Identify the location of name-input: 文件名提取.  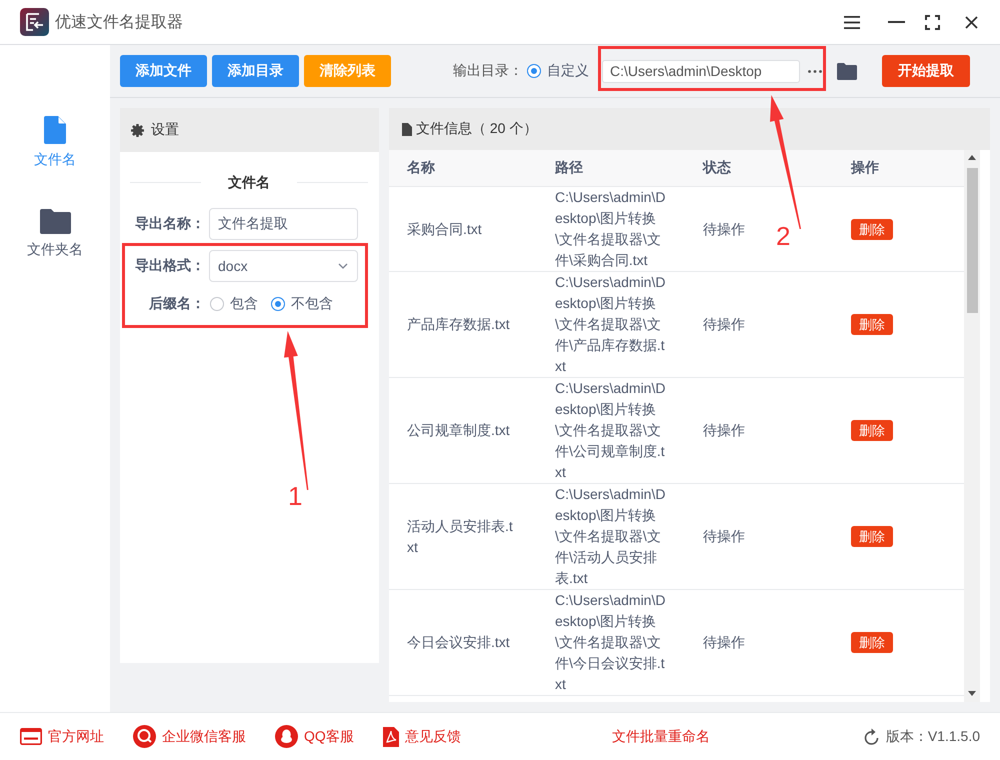
(283, 224).